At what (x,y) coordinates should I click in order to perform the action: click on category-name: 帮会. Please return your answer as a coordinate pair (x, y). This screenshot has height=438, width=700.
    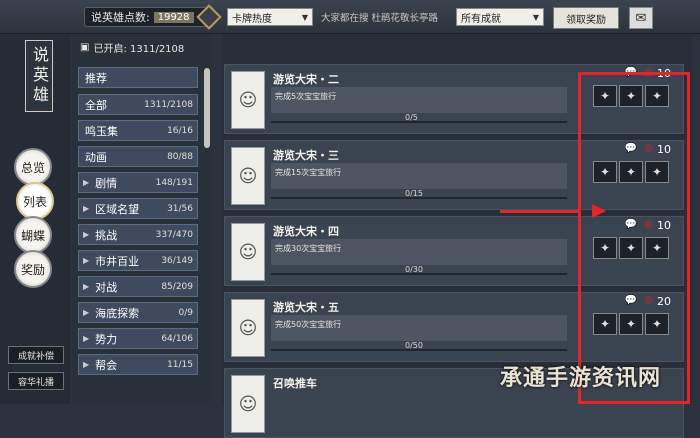
    Looking at the image, I should click on (106, 365).